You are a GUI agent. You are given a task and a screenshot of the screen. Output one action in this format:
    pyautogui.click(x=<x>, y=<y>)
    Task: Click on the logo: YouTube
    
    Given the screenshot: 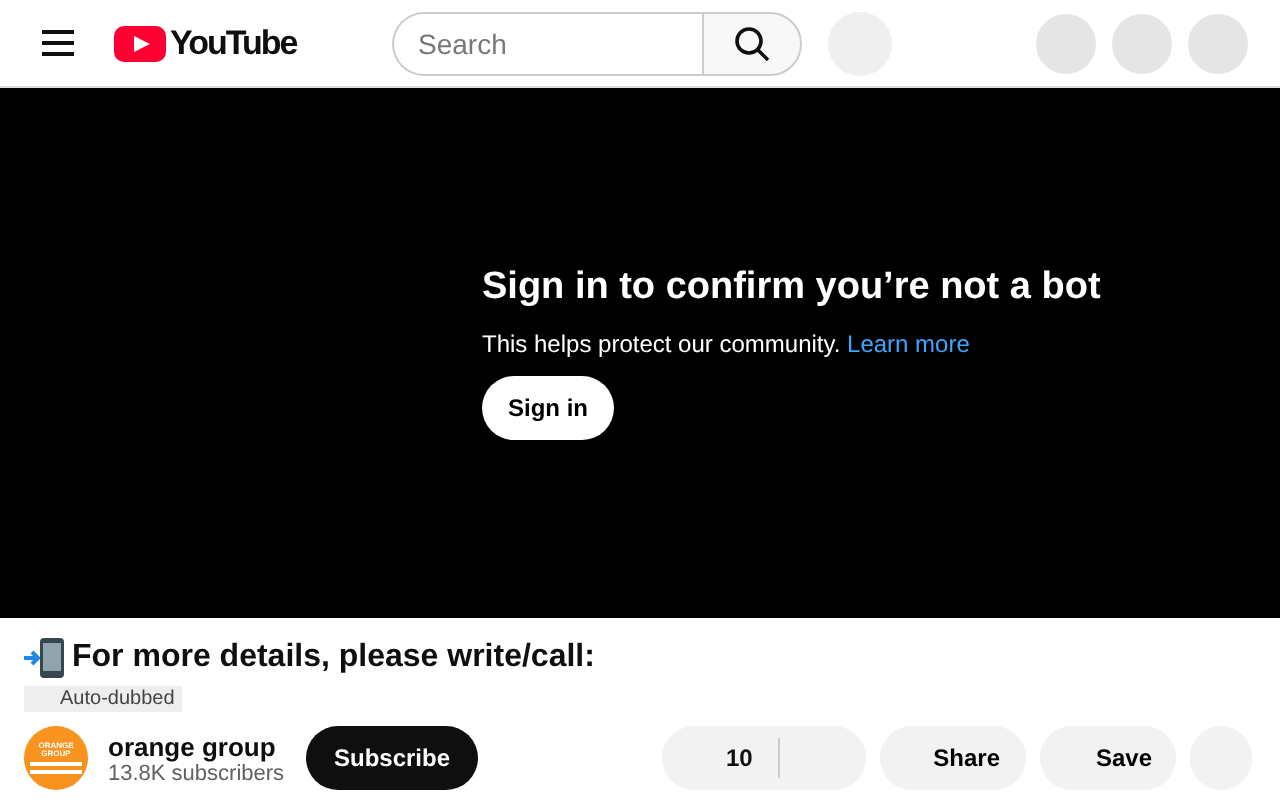 What is the action you would take?
    pyautogui.click(x=205, y=43)
    